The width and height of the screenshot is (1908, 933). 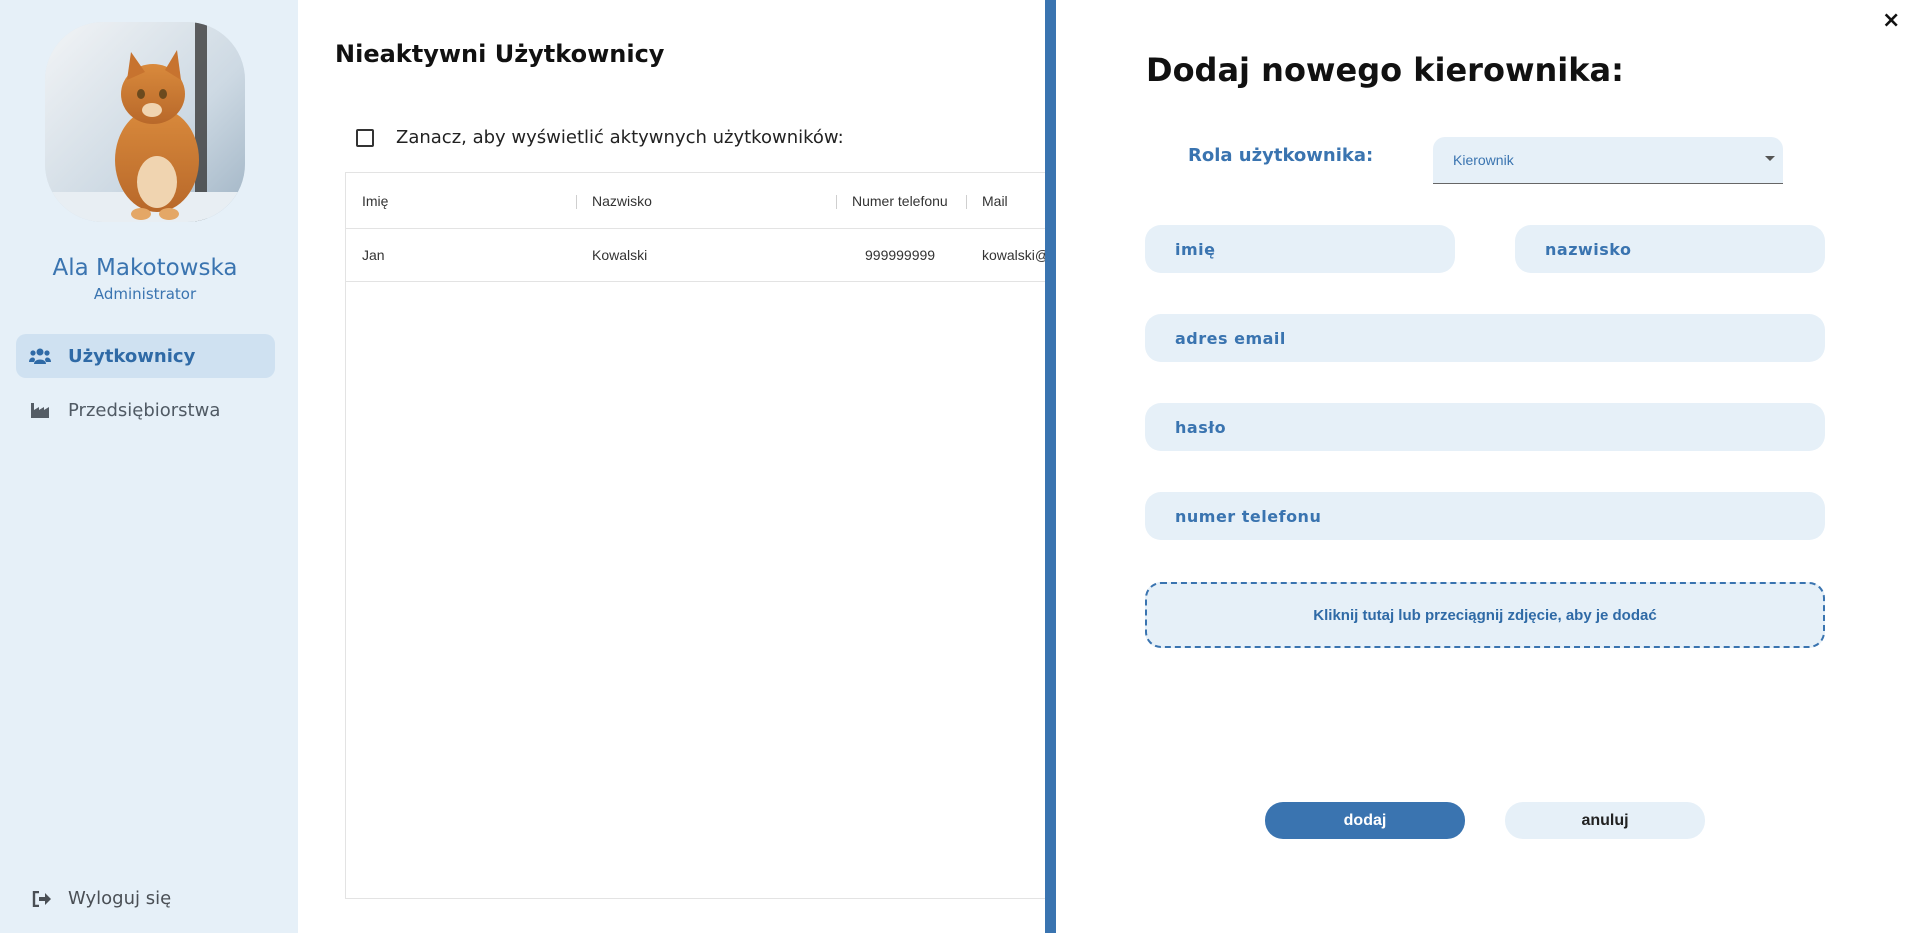 What do you see at coordinates (620, 255) in the screenshot?
I see `cell-last-name: Kowalski` at bounding box center [620, 255].